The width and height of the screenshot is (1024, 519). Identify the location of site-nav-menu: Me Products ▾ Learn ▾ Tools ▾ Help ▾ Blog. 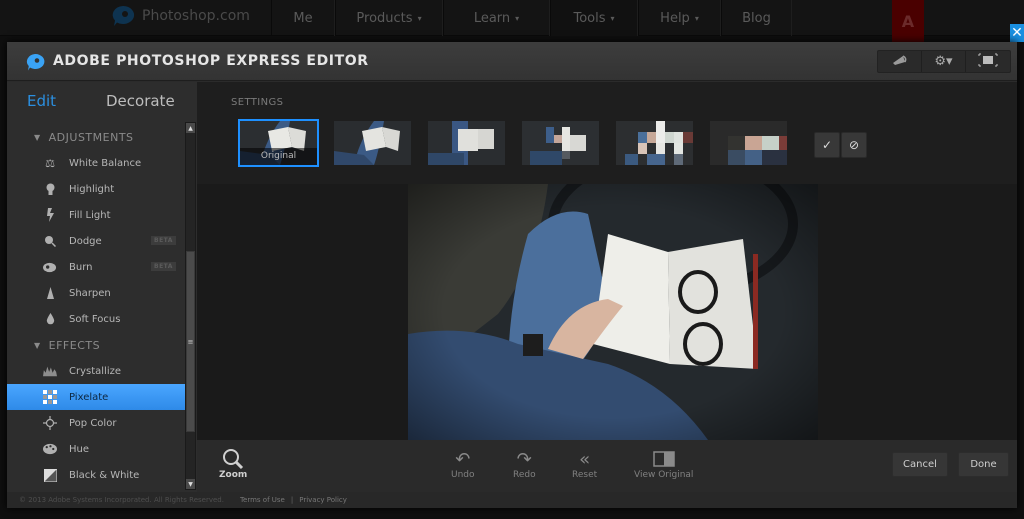
(531, 18).